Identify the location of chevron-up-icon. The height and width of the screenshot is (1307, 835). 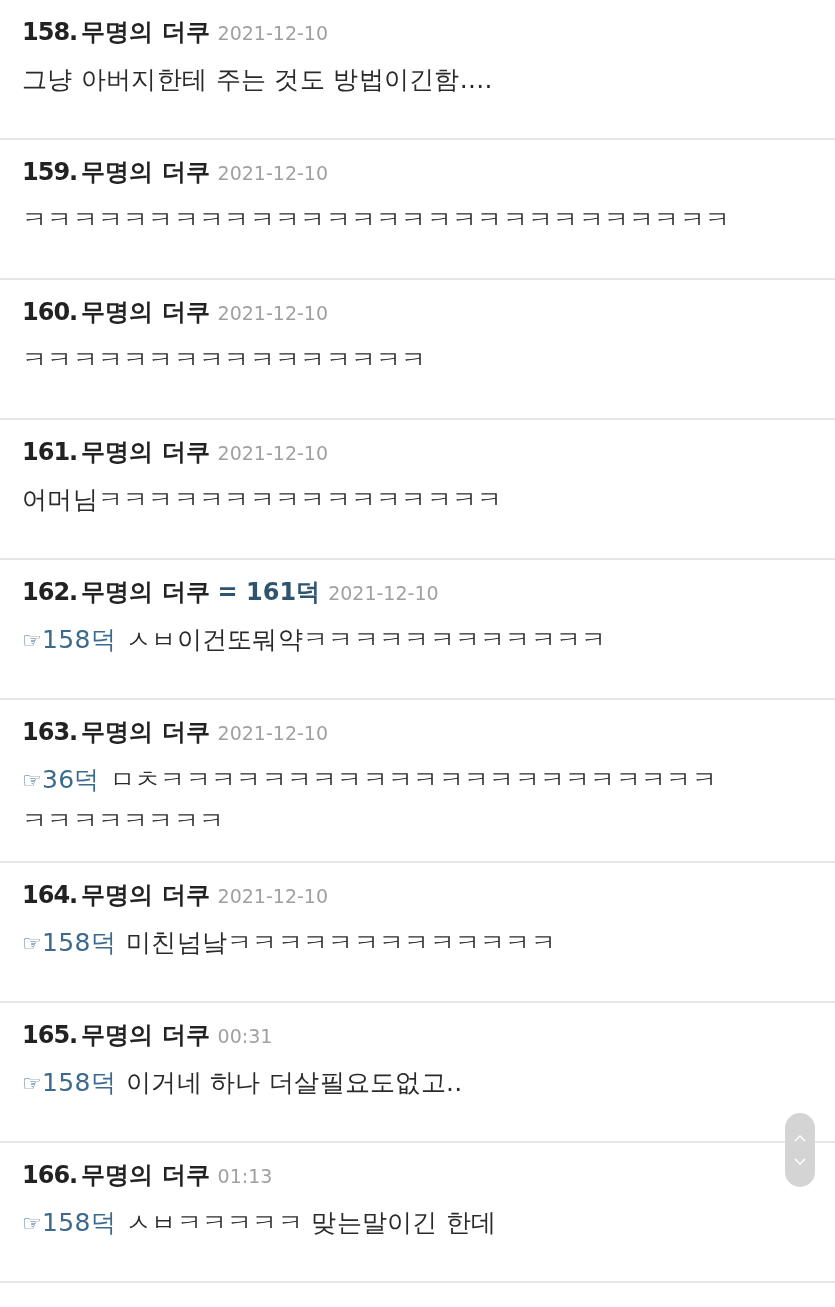
(800, 1138).